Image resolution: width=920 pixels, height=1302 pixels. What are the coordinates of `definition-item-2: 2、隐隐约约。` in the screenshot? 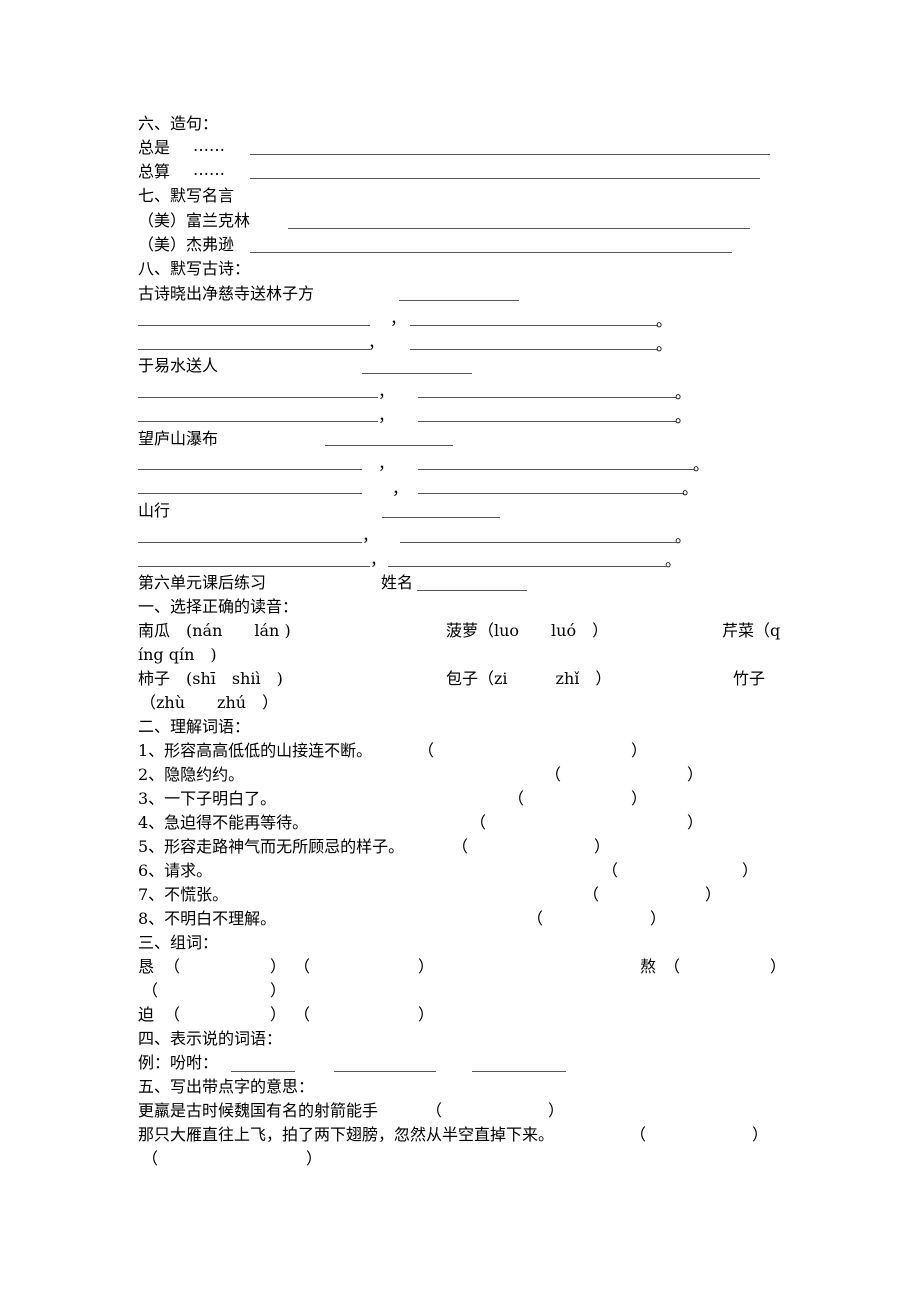 It's located at (191, 774).